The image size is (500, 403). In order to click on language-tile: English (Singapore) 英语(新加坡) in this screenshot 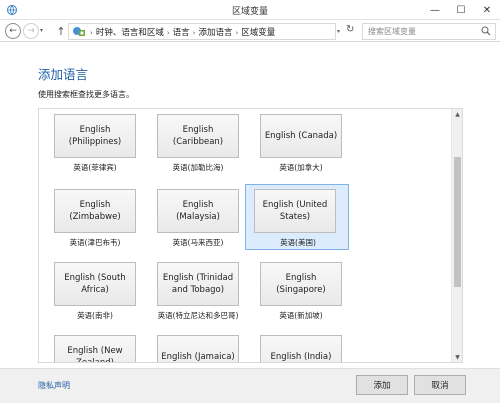, I will do `click(301, 294)`.